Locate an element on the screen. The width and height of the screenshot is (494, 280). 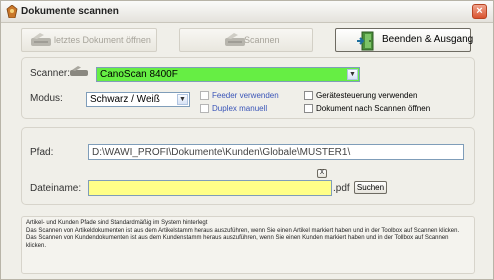
exit-button: Beenden & Ausgang is located at coordinates (404, 40).